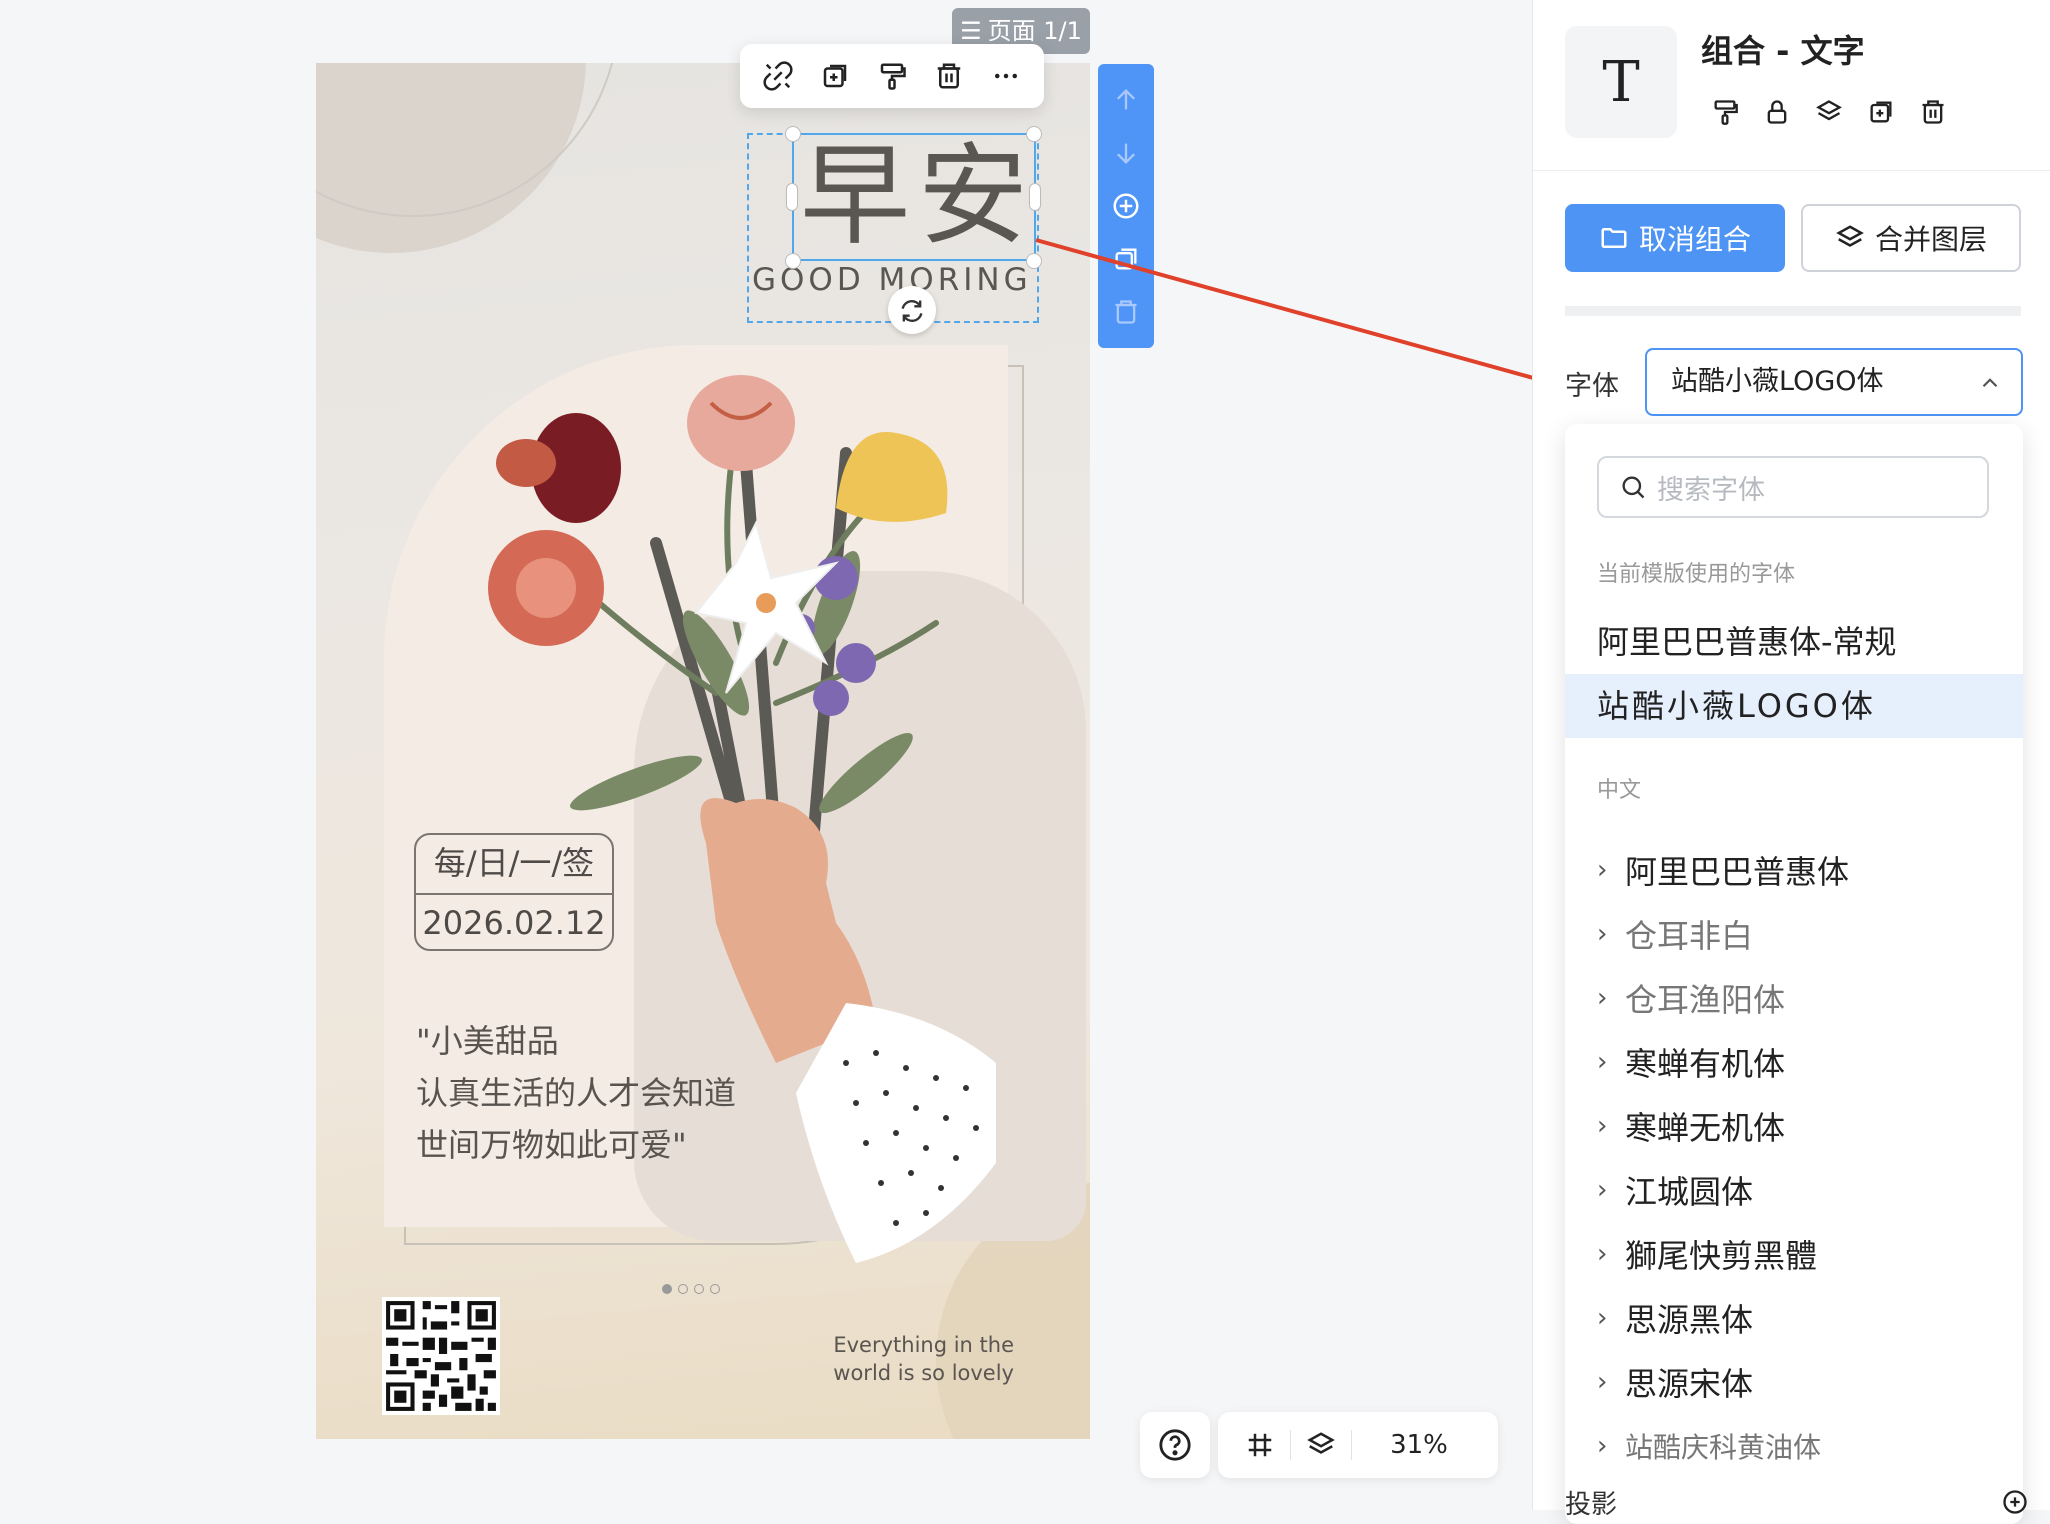  I want to click on page-indicator-label: 页面 1/1, so click(1034, 31).